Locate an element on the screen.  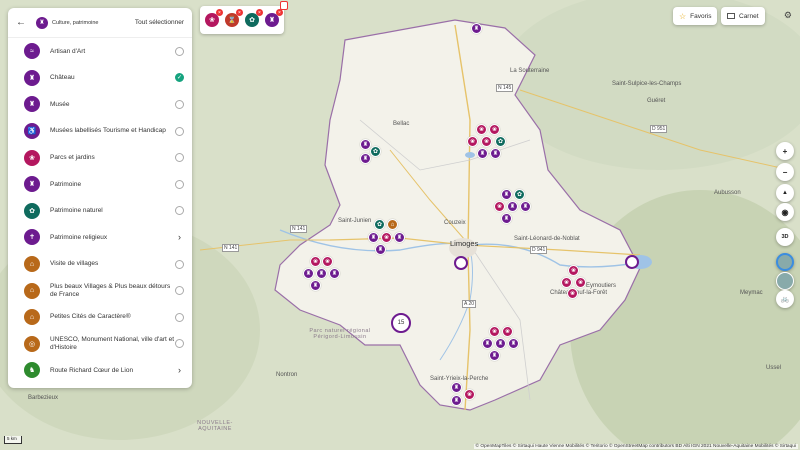
category-row: ♿ Musées labellisés Tourisme et Handicap is located at coordinates (100, 131).